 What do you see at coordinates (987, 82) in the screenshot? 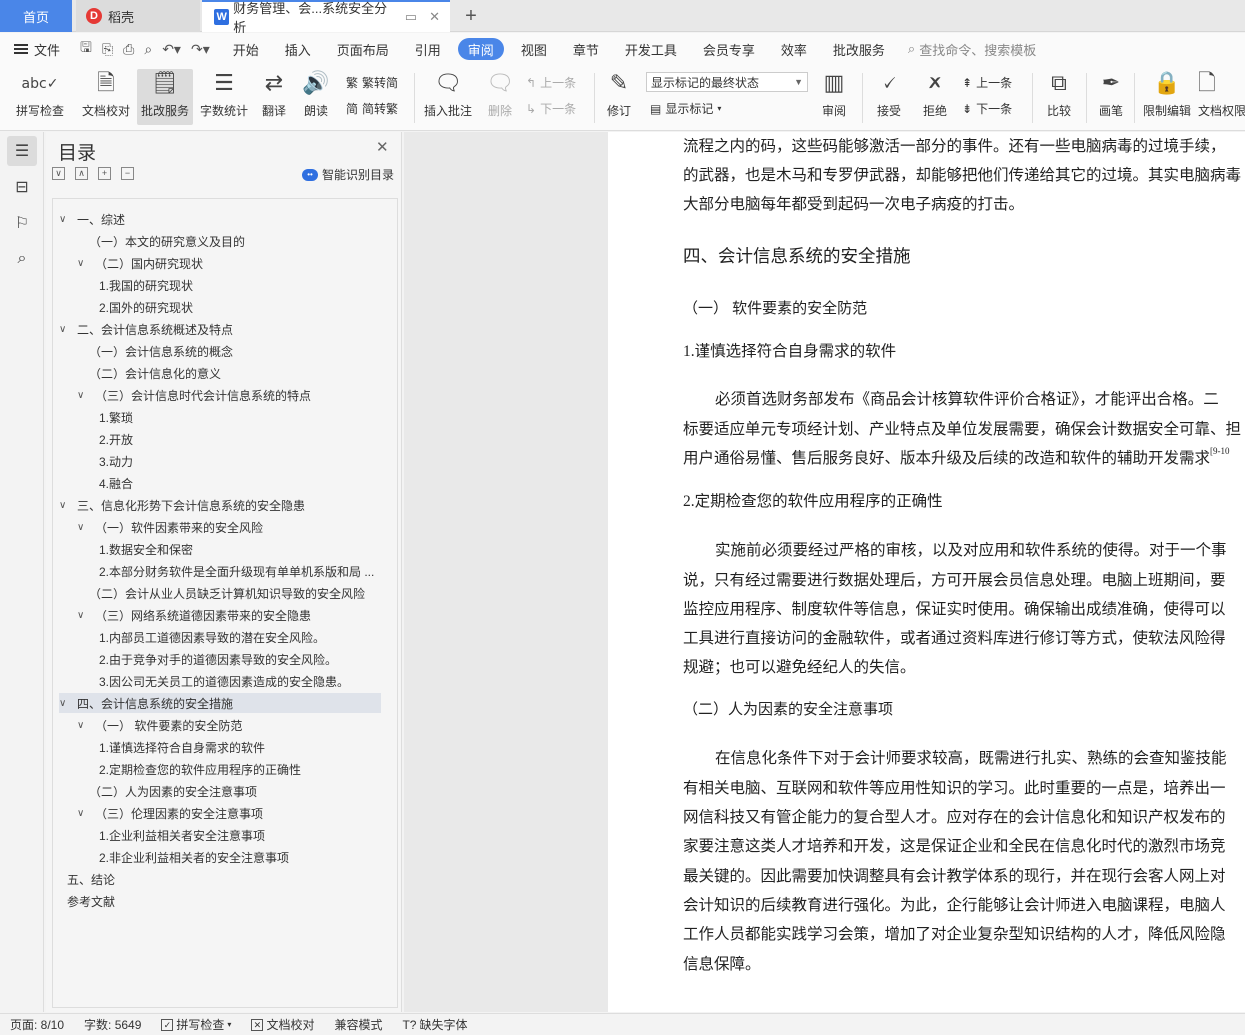
I see `prev-change-button: ⇞ 上一条` at bounding box center [987, 82].